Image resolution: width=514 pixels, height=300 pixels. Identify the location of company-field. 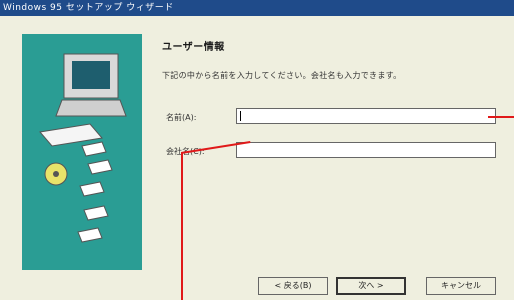
(366, 150).